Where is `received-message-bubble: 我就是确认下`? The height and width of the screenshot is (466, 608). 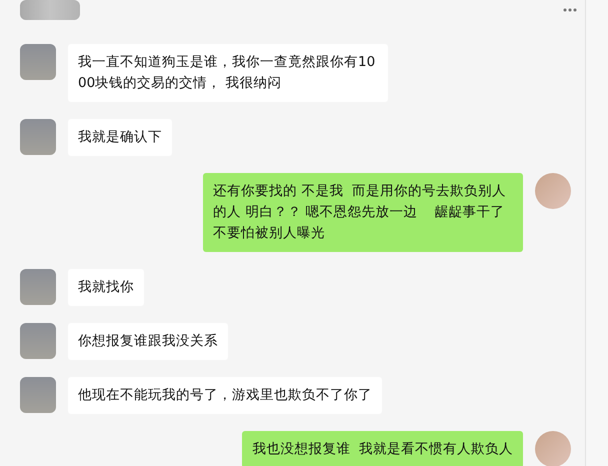 received-message-bubble: 我就是确认下 is located at coordinates (120, 137).